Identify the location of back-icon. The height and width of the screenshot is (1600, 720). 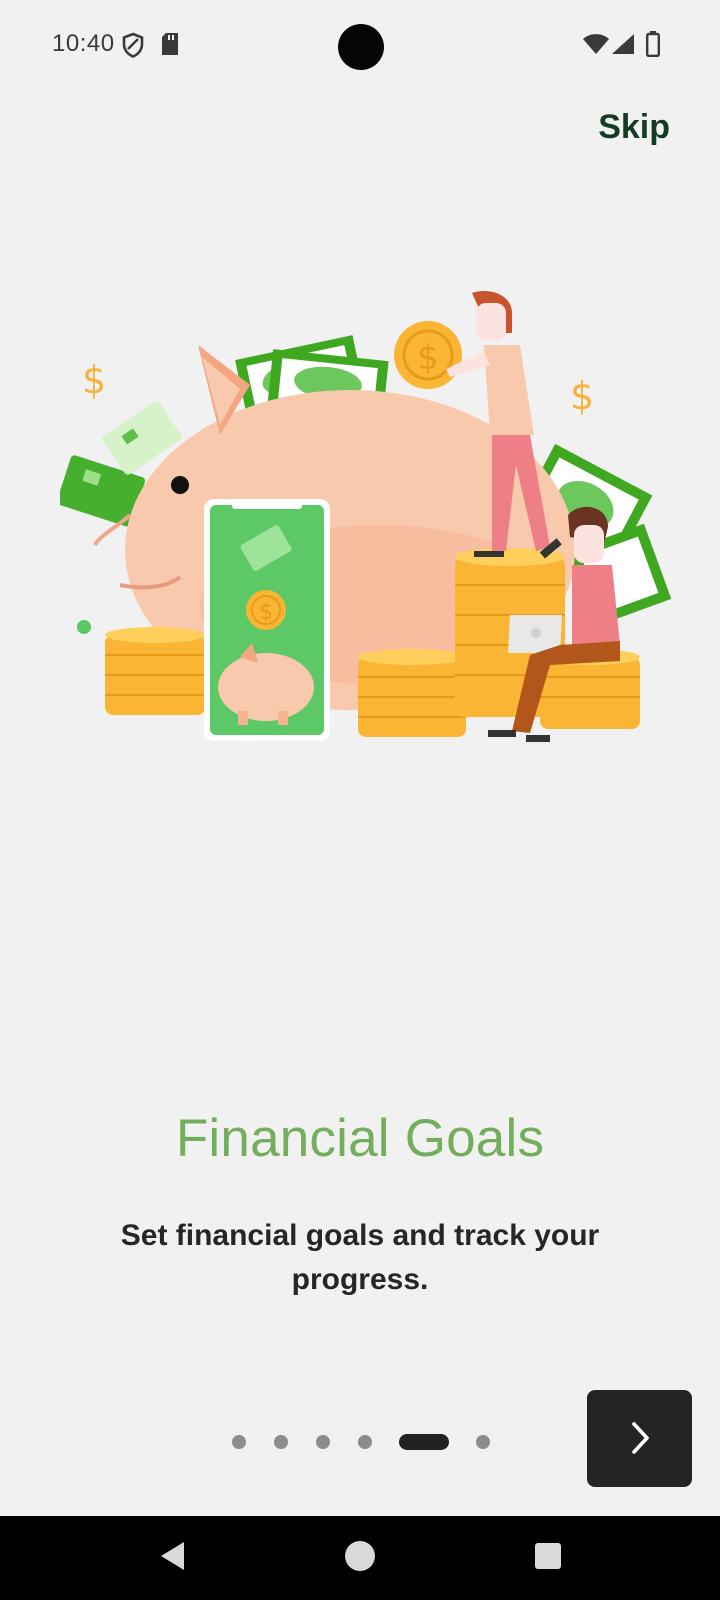
(172, 1558).